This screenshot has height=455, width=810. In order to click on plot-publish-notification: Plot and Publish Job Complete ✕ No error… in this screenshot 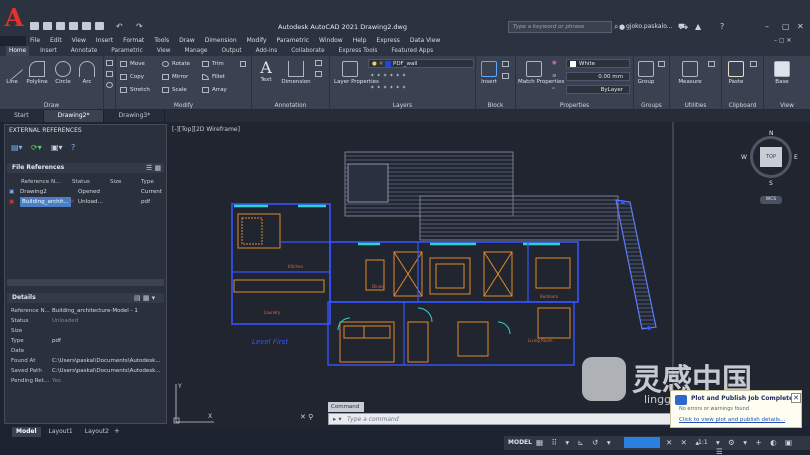, I will do `click(736, 409)`.